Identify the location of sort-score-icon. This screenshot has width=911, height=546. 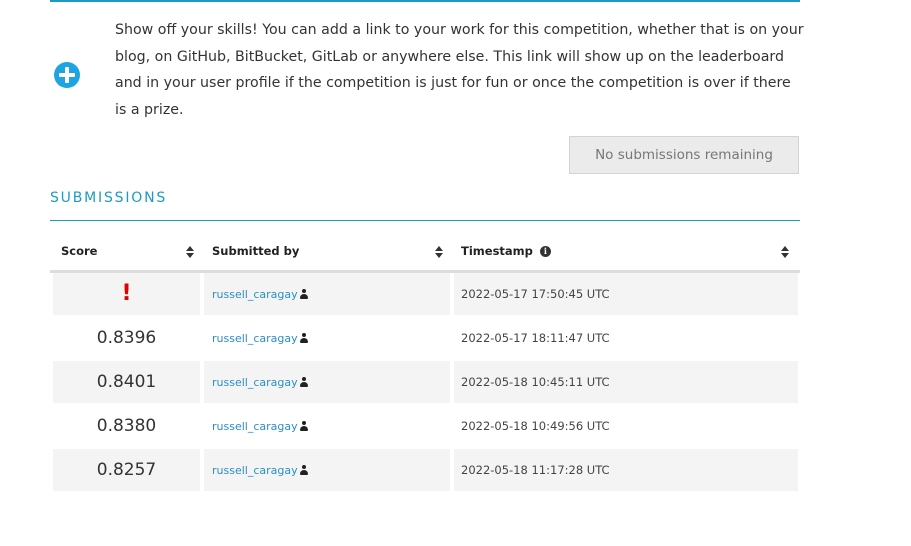
(190, 252).